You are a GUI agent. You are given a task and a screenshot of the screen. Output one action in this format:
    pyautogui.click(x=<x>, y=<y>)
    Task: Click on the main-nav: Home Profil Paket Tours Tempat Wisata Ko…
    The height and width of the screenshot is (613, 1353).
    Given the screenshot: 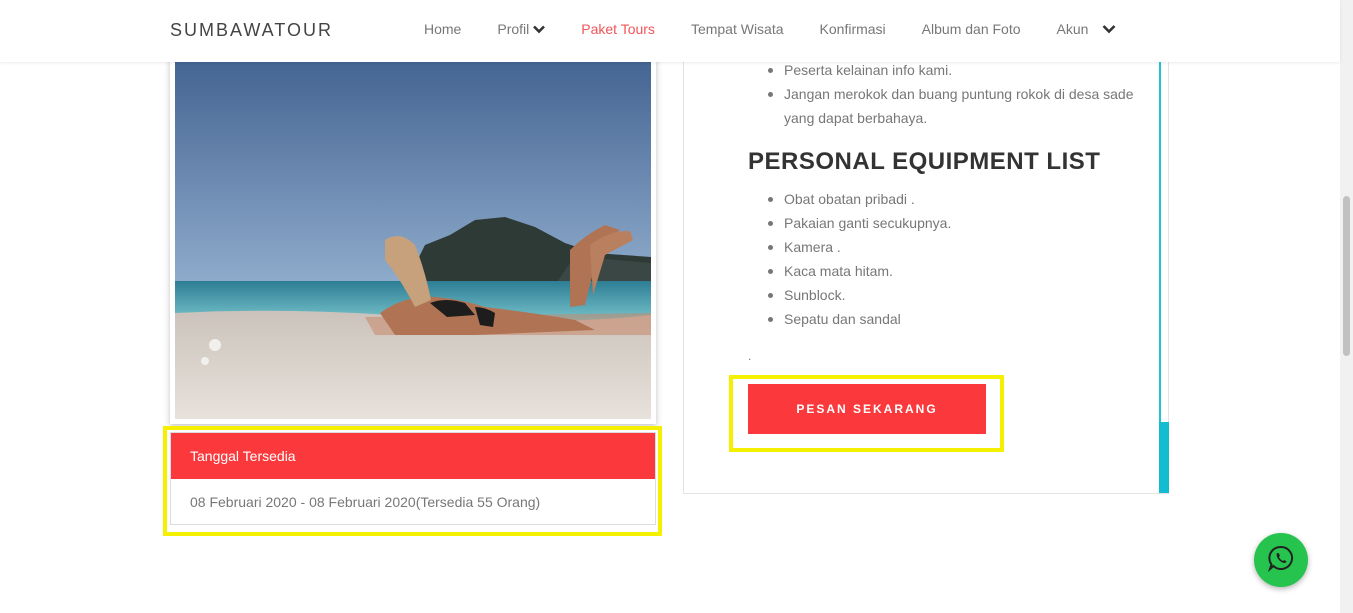 What is the action you would take?
    pyautogui.click(x=788, y=29)
    